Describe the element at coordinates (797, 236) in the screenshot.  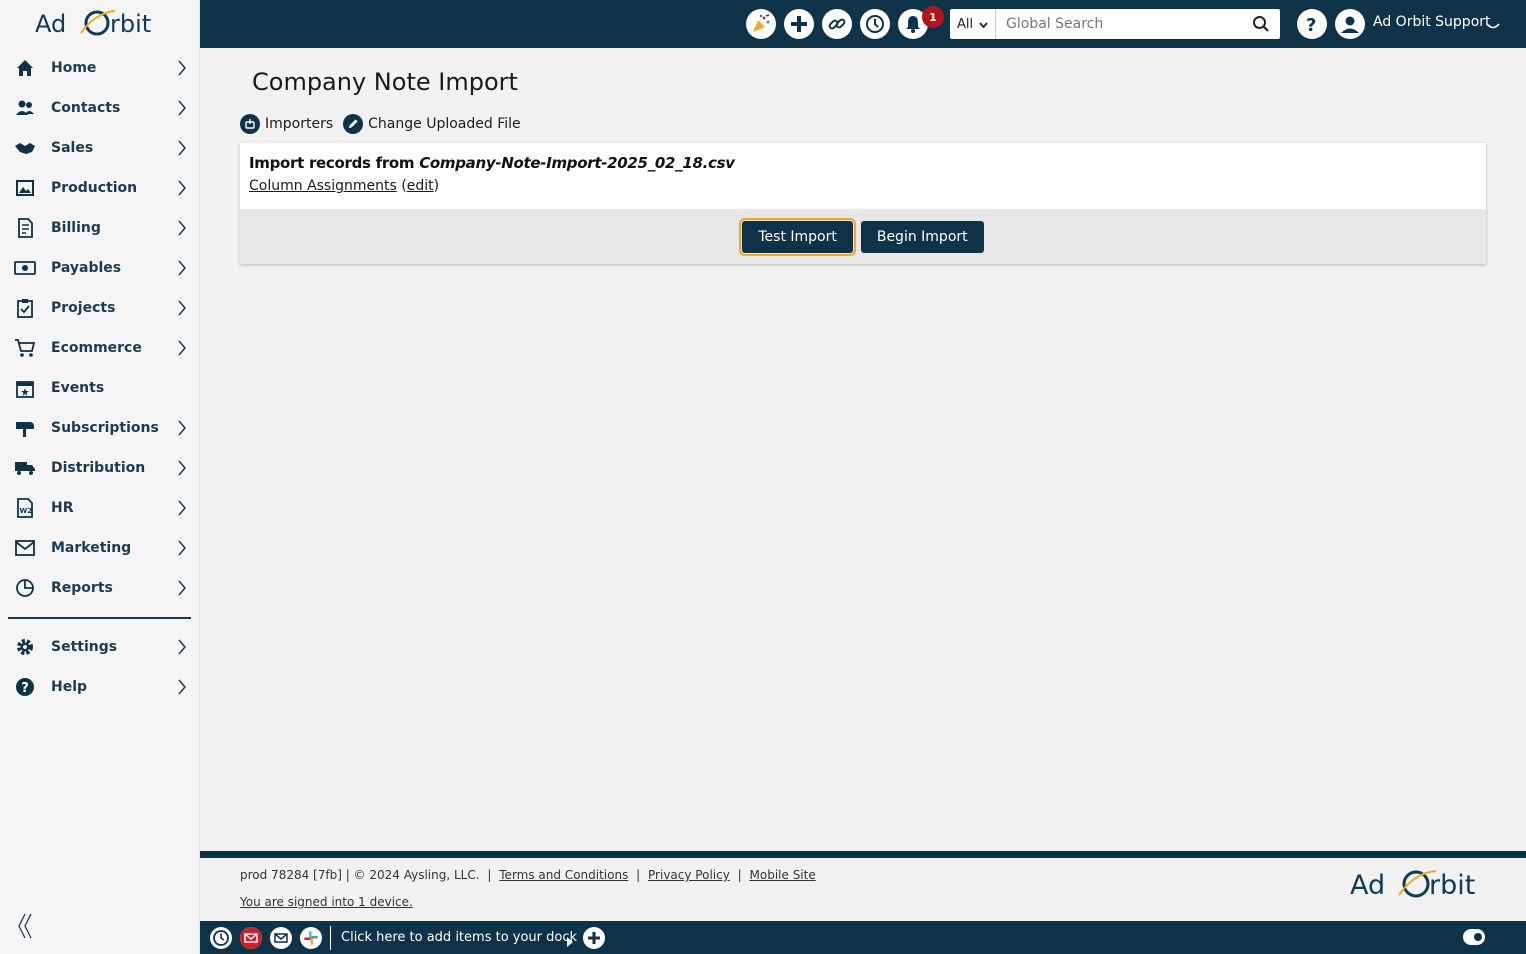
I see `test-import-button: Test Import` at that location.